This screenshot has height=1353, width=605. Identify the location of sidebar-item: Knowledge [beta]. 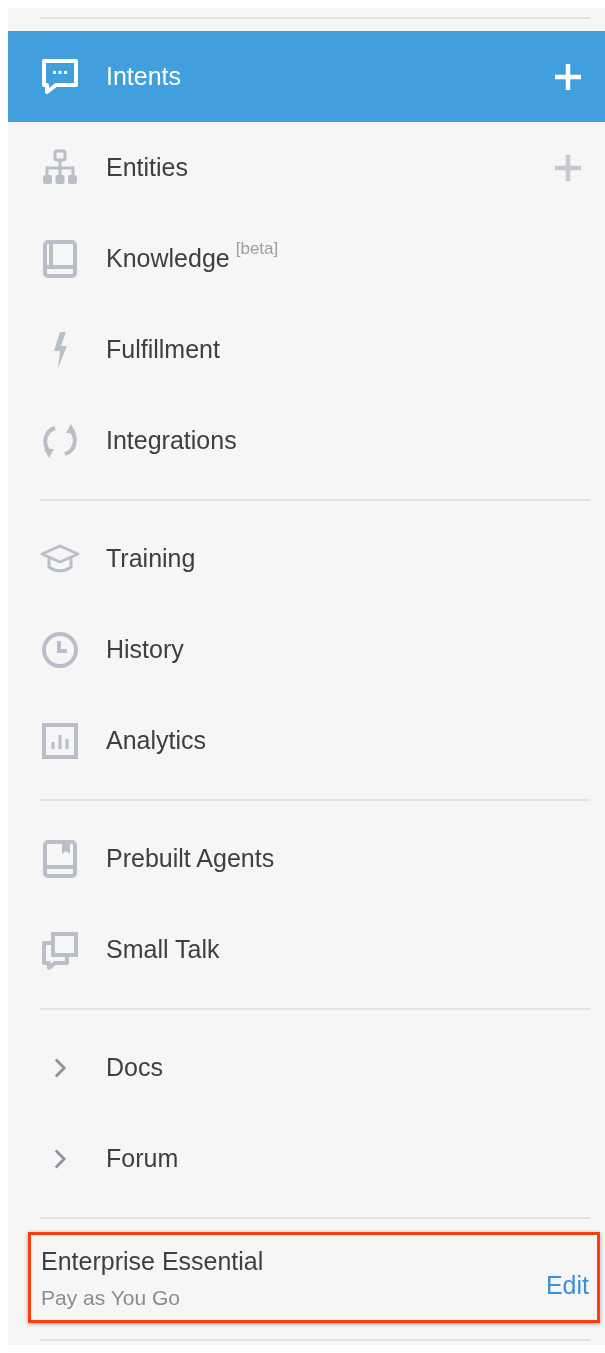
(306, 258).